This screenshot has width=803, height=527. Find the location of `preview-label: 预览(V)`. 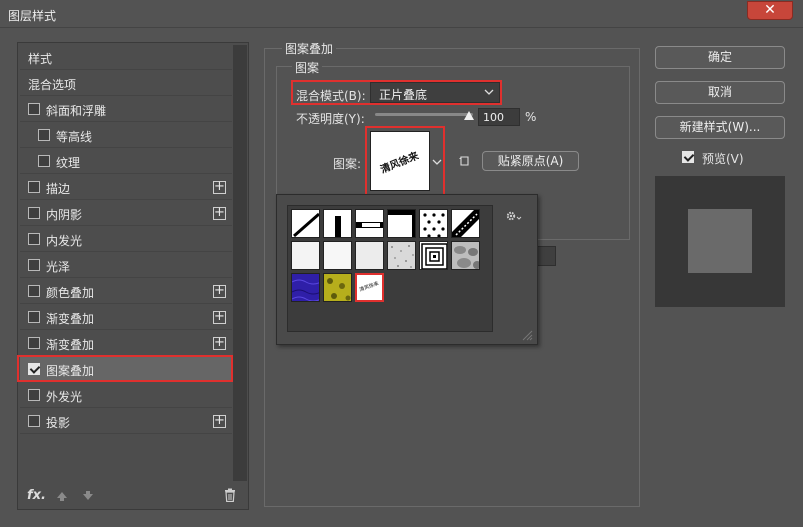

preview-label: 预览(V) is located at coordinates (723, 159).